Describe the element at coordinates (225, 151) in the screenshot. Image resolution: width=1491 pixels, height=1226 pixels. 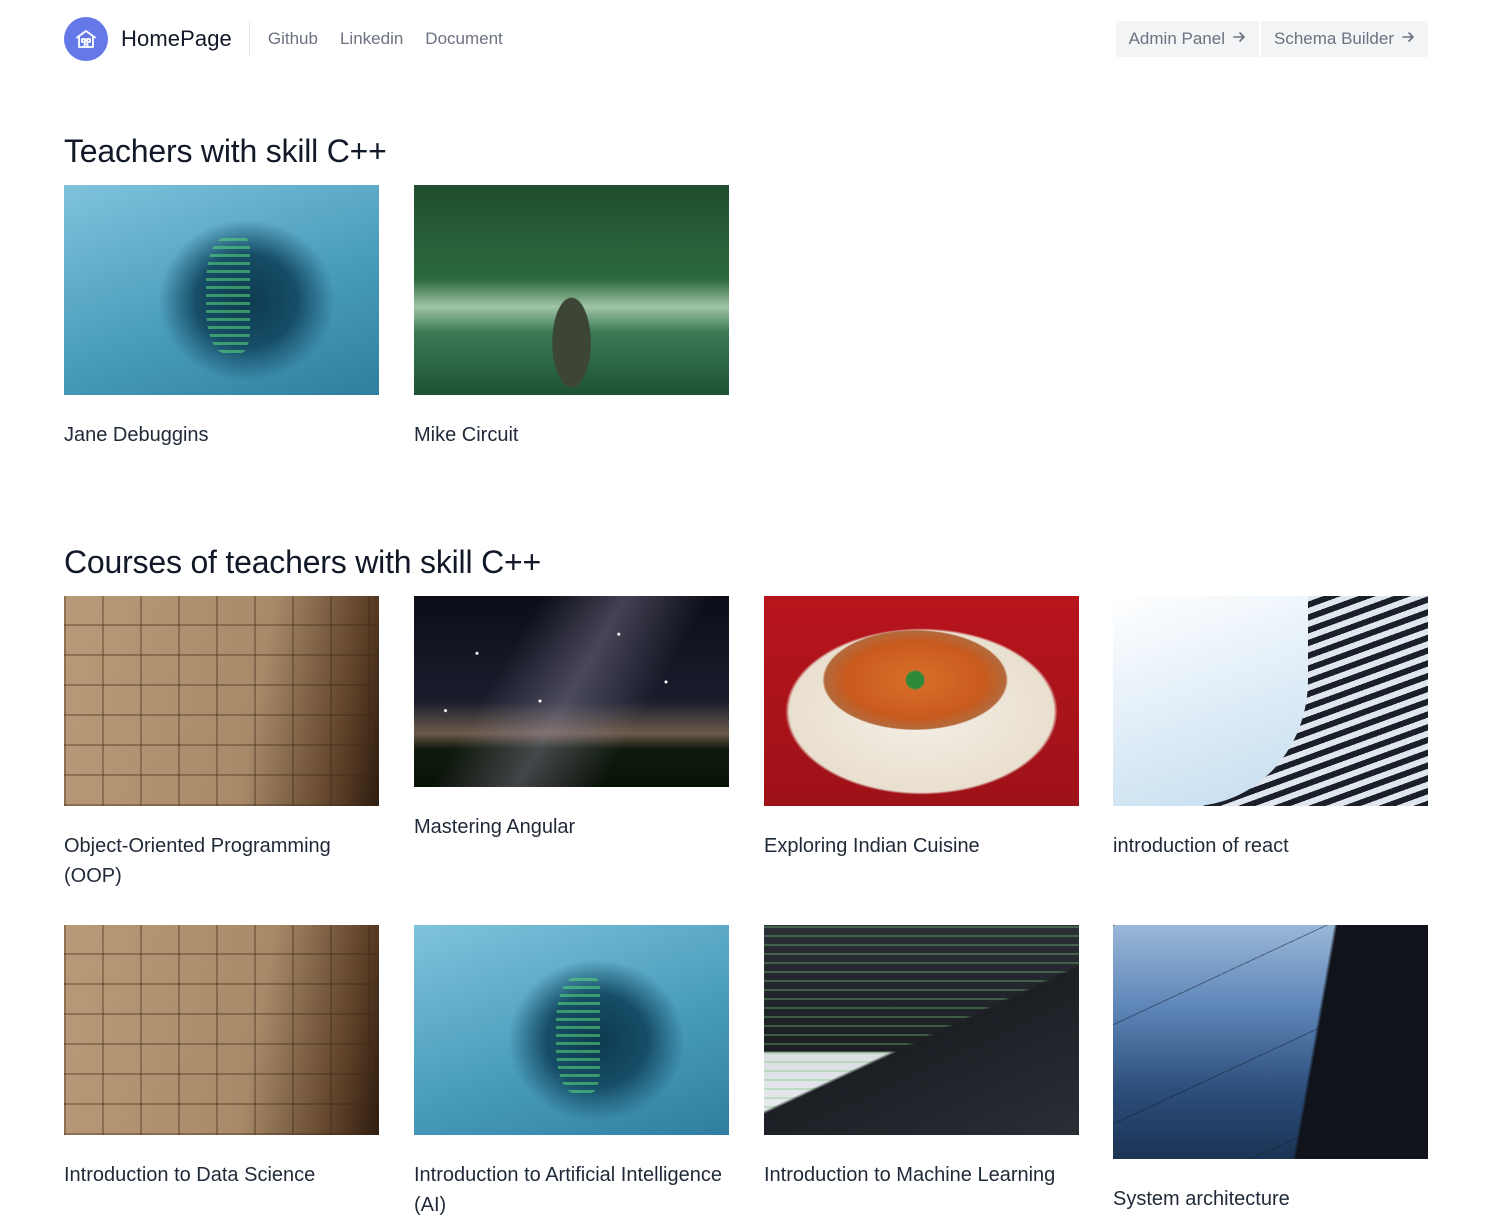
I see `teachers-section-title: Teachers with skill C++` at that location.